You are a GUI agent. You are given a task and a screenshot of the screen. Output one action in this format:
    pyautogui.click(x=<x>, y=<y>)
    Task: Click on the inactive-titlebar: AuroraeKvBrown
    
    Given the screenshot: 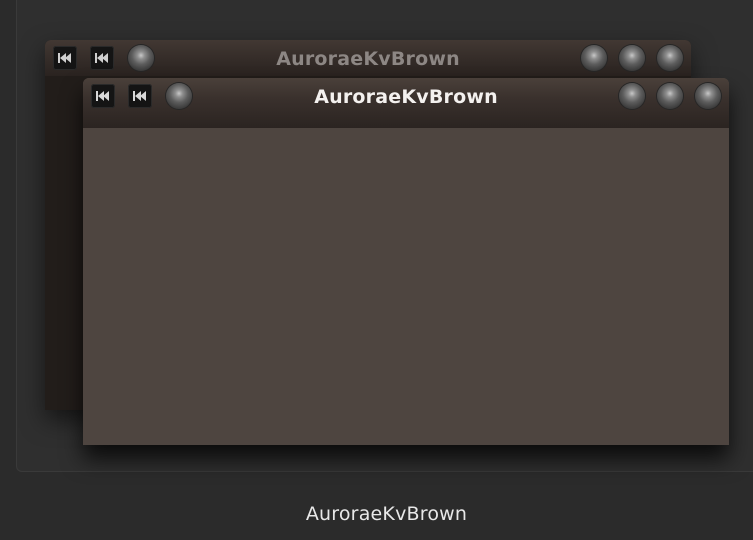 What is the action you would take?
    pyautogui.click(x=368, y=58)
    